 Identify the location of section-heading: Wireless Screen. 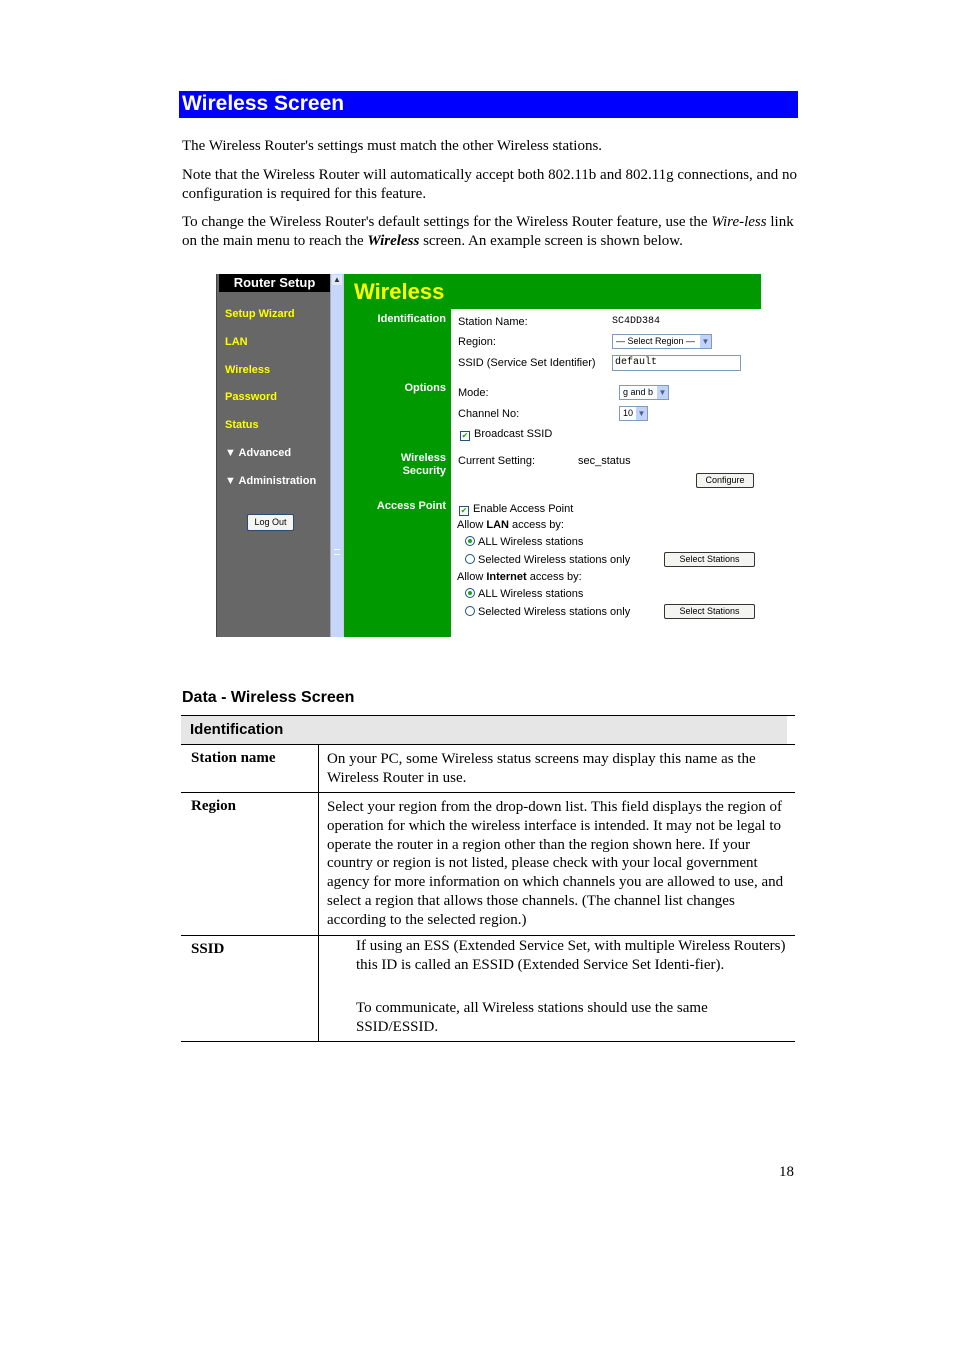
(263, 103).